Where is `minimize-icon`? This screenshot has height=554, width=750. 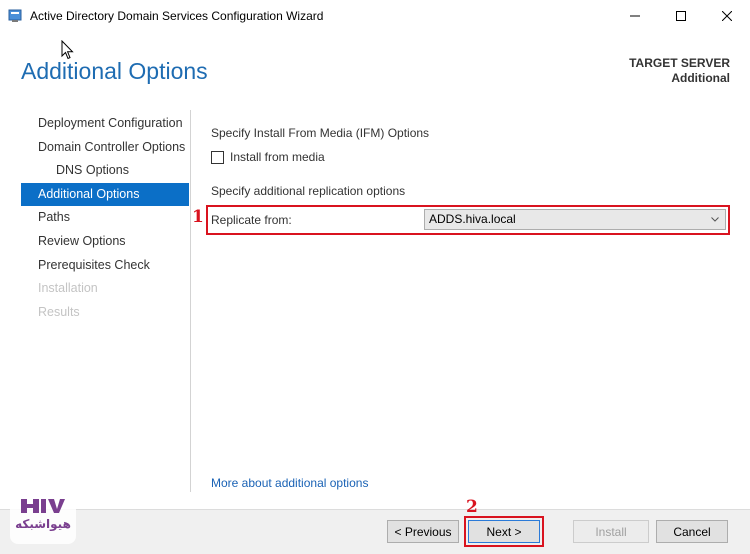
minimize-icon is located at coordinates (635, 16).